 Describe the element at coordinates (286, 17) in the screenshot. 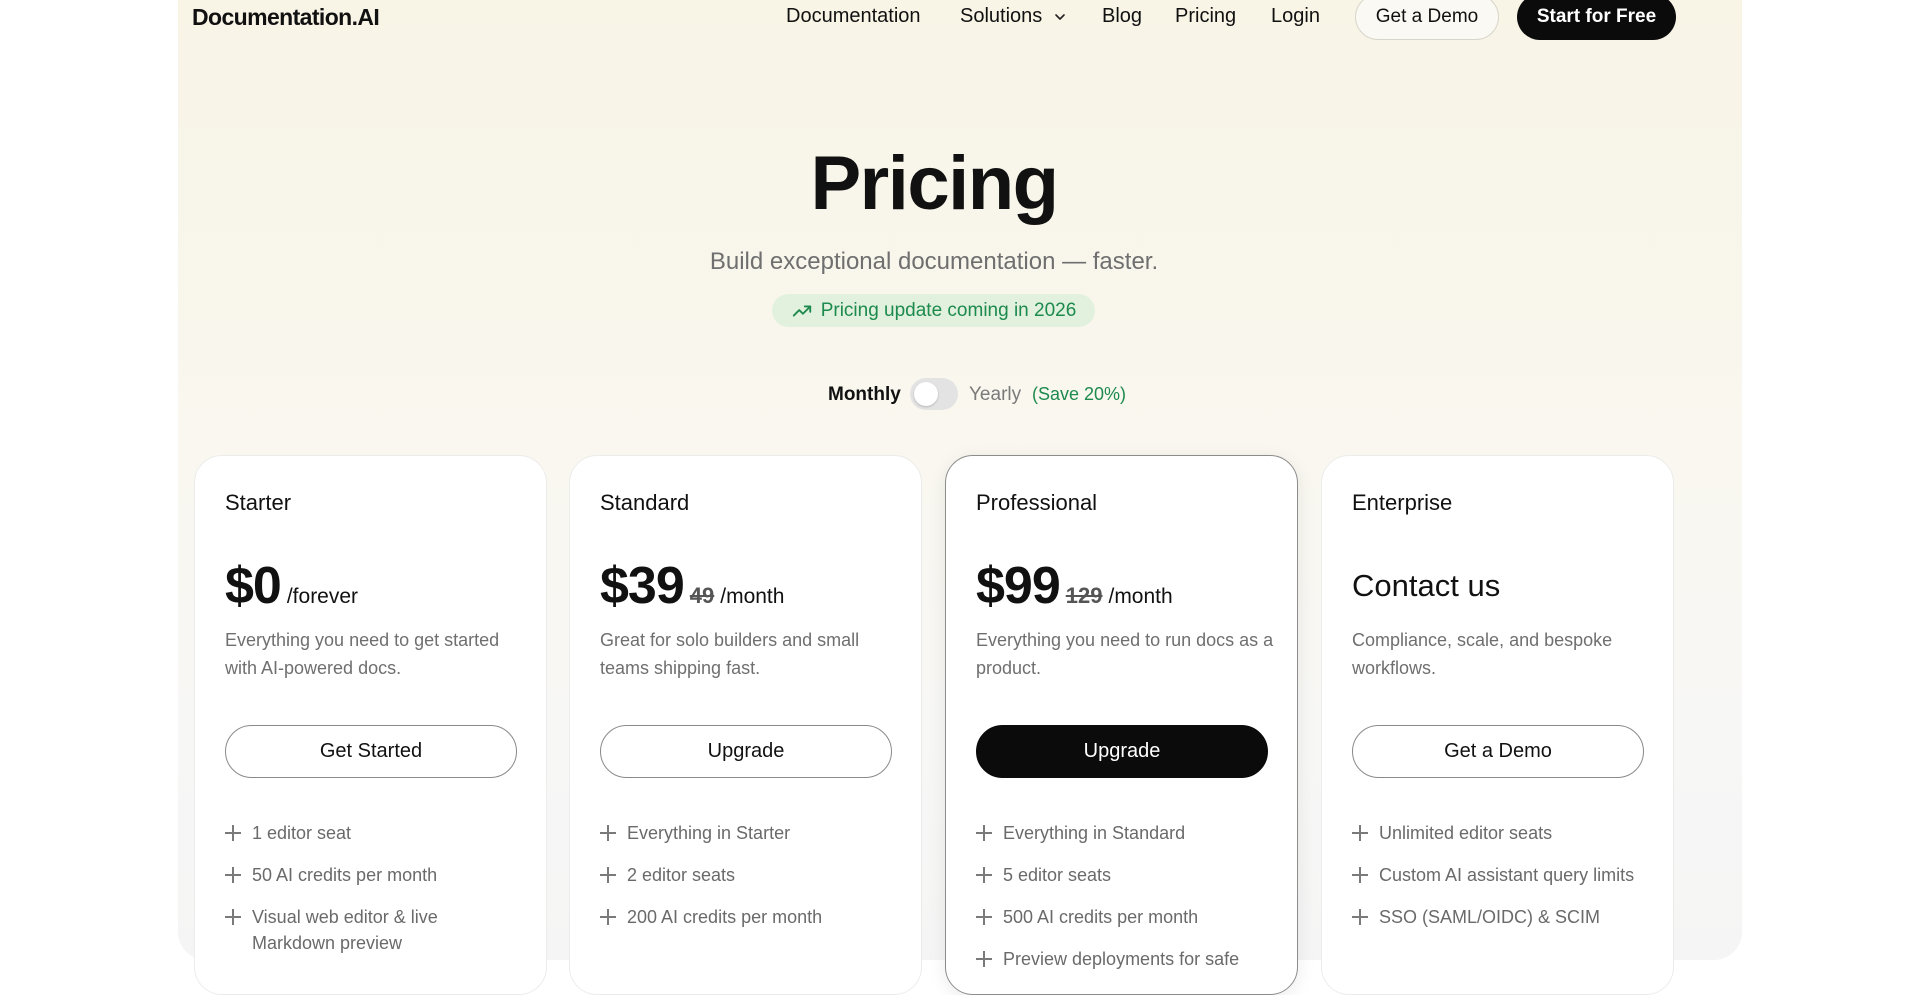

I see `logo: Documentation.AI` at that location.